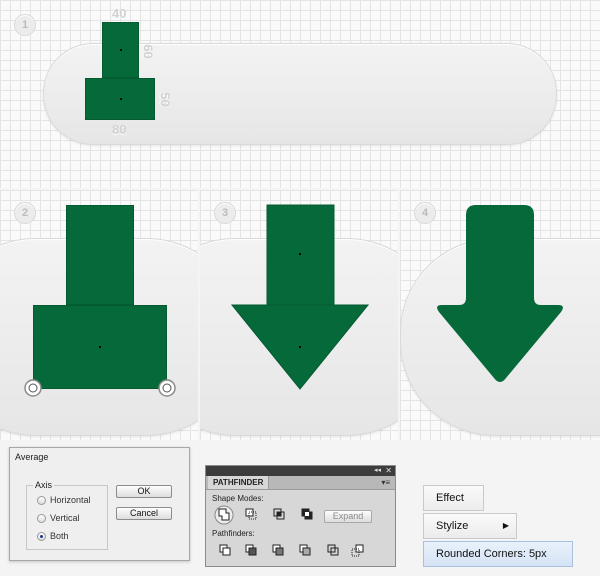 The image size is (600, 576). What do you see at coordinates (498, 554) in the screenshot?
I see `menu-item-rounded-corners: Rounded Corners: 5px` at bounding box center [498, 554].